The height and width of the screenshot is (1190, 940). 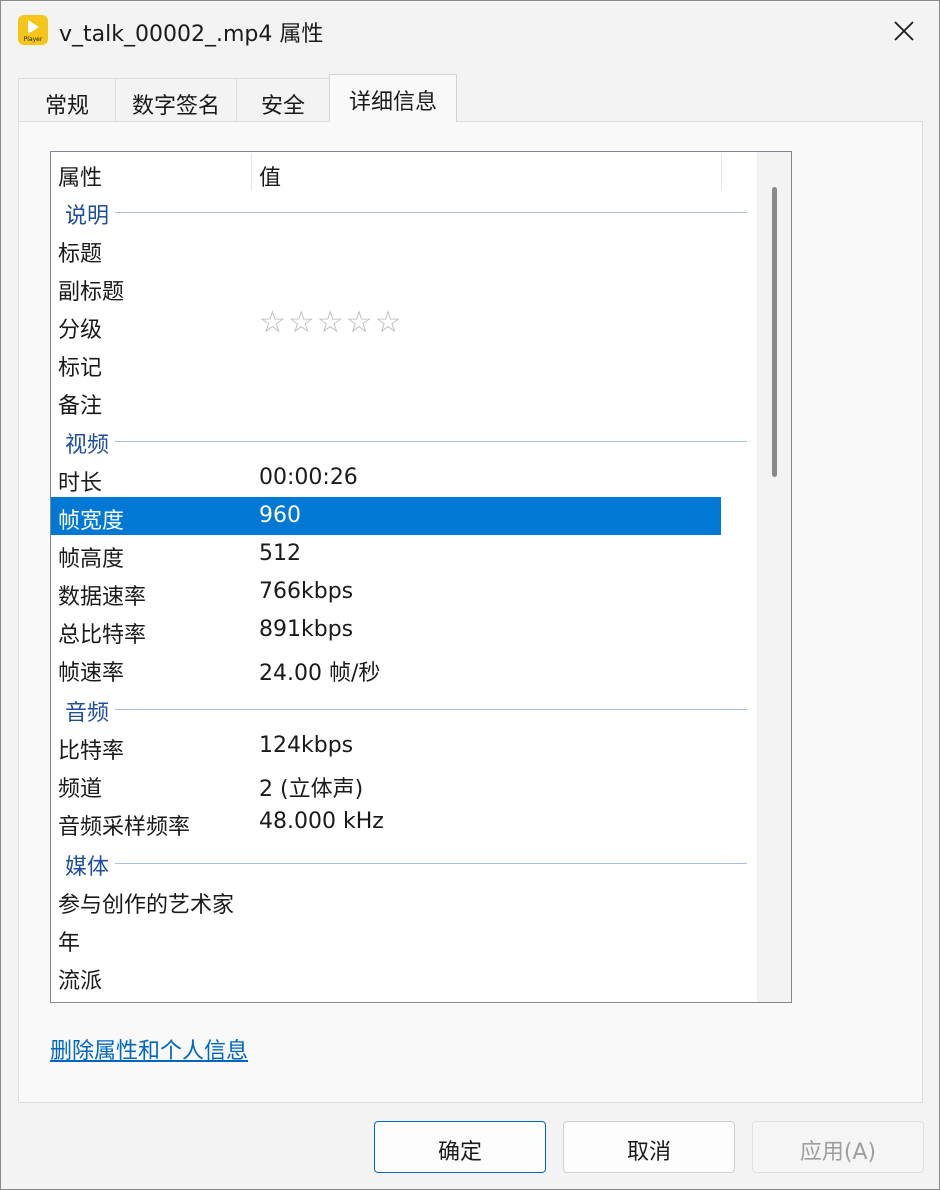 I want to click on property-key: 标记, so click(x=80, y=368).